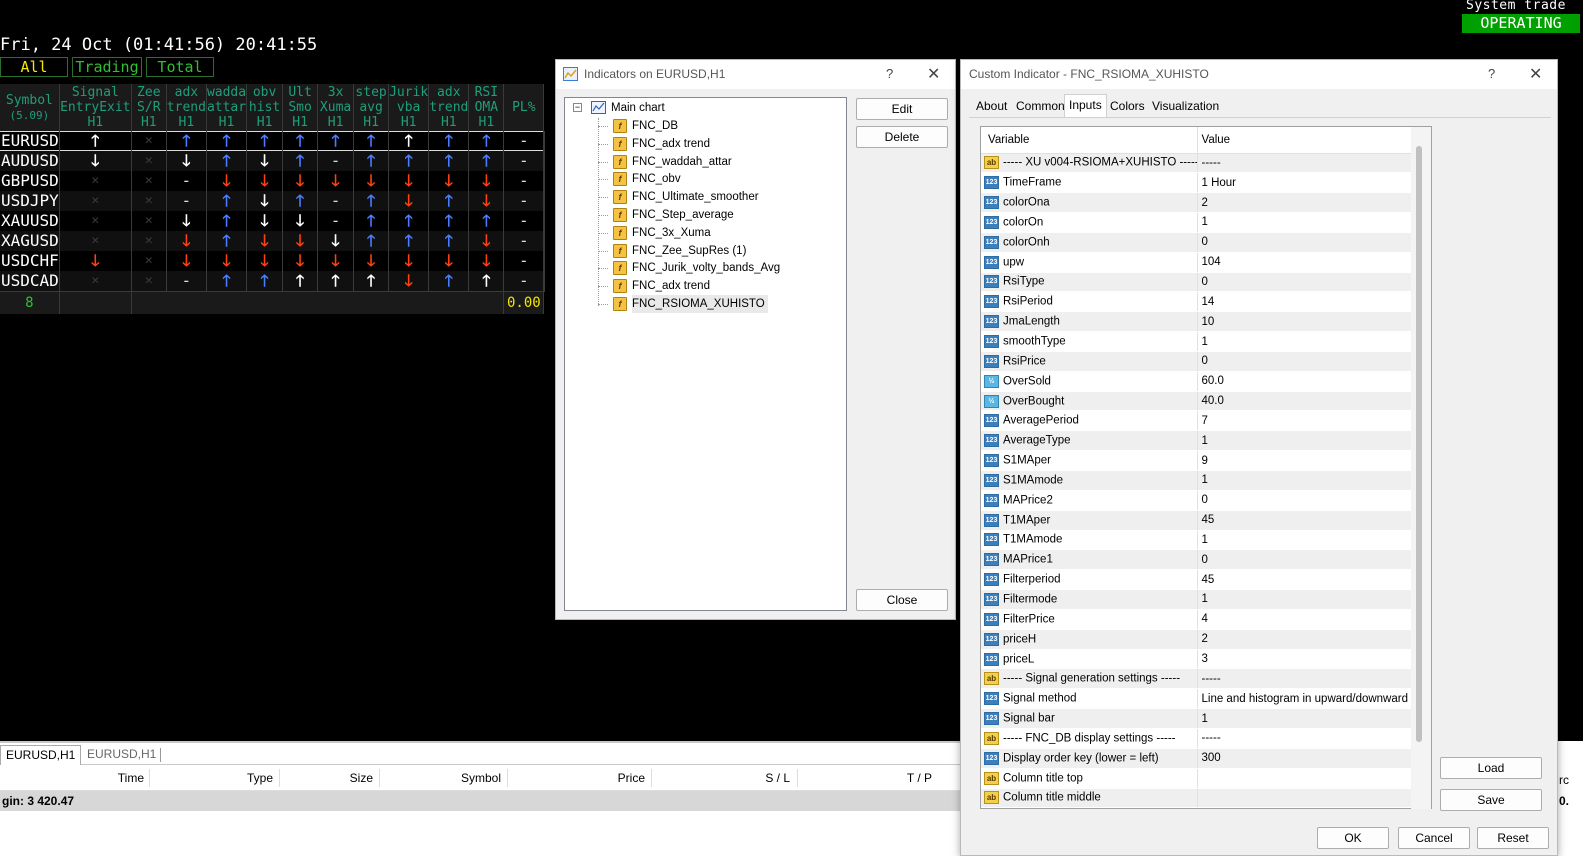  What do you see at coordinates (273, 141) in the screenshot?
I see `grid-row: EURUSD 🡑 ✕ 🡑 🡑 🡑 🡑 🡑 🡑 🡑 🡑 🡑 -` at bounding box center [273, 141].